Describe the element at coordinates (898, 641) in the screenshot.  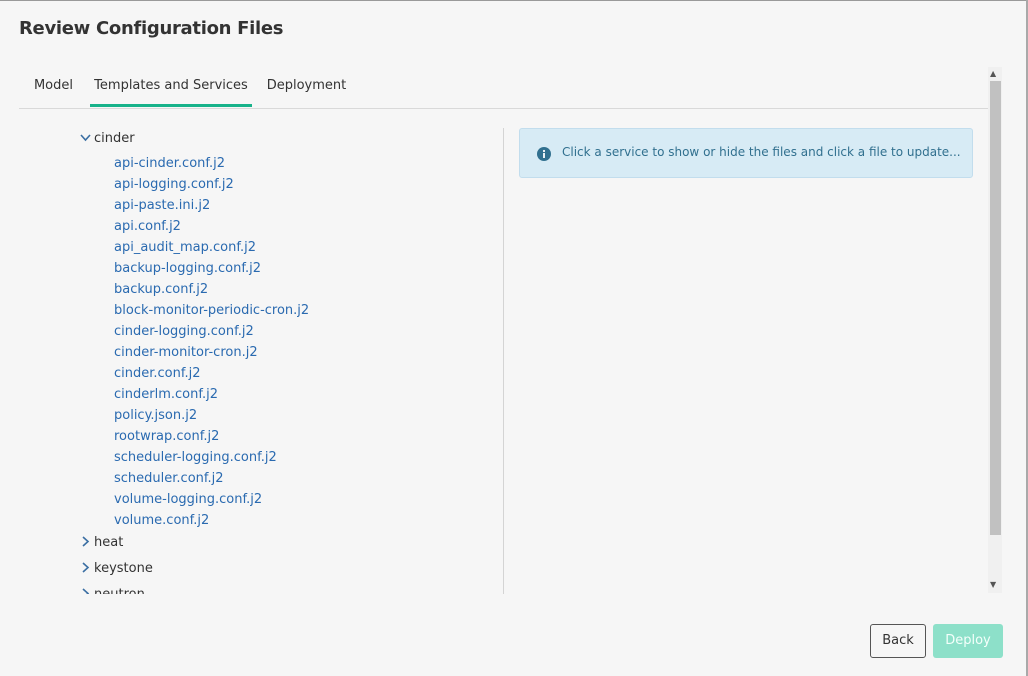
I see `back-button: Back` at that location.